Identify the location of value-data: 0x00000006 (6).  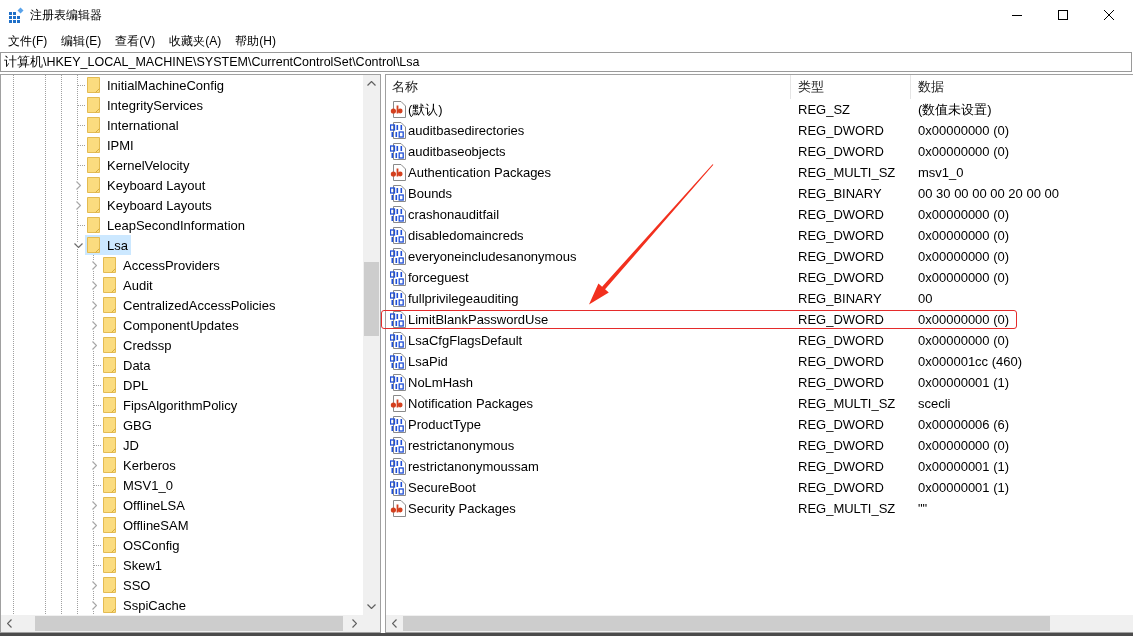
(963, 424).